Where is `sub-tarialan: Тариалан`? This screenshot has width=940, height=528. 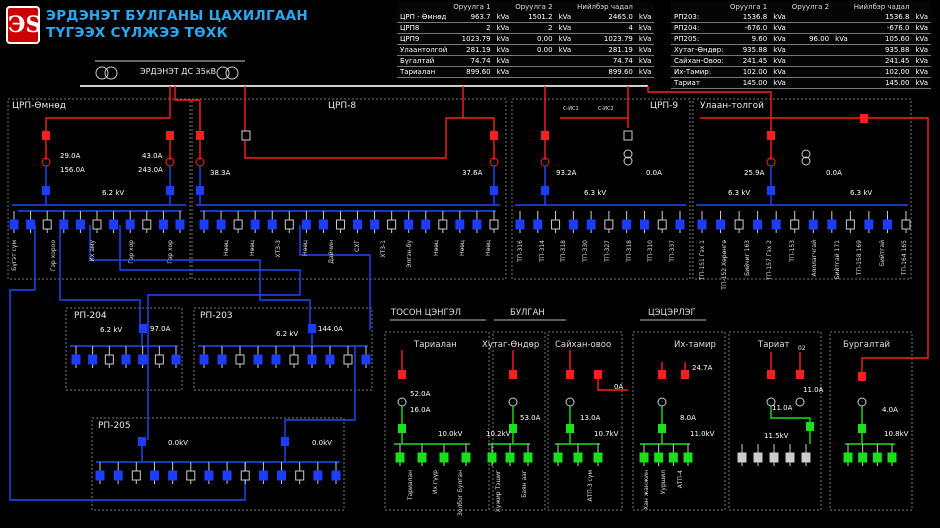
sub-tarialan: Тариалан is located at coordinates (435, 345).